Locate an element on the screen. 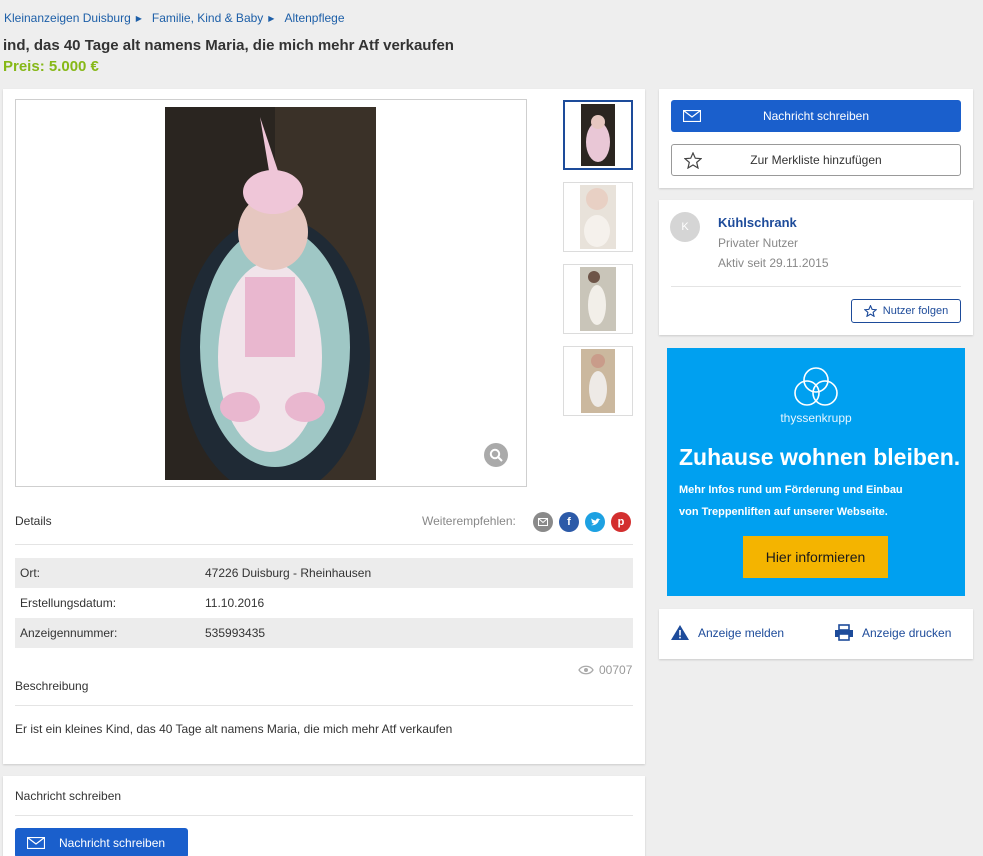 The height and width of the screenshot is (856, 983). twitter-share-icon is located at coordinates (595, 522).